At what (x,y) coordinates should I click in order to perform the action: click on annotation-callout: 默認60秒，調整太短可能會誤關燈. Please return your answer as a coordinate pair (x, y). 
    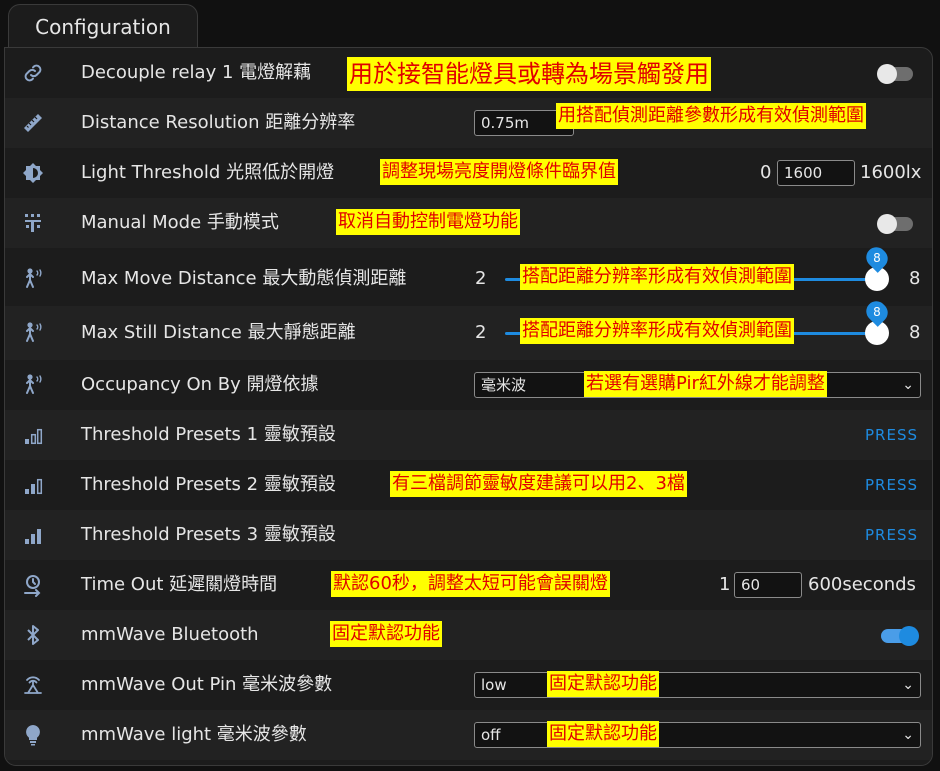
    Looking at the image, I should click on (470, 584).